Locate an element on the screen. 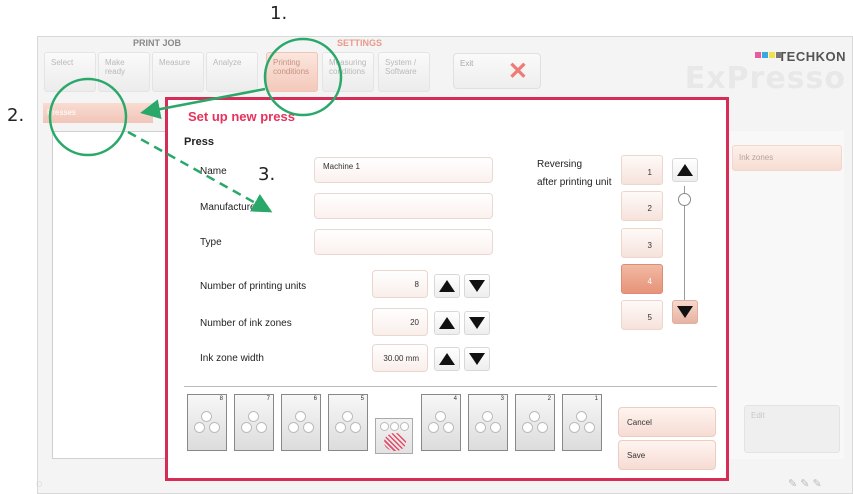 Image resolution: width=853 pixels, height=494 pixels. annotation-step-3: 3. is located at coordinates (267, 174).